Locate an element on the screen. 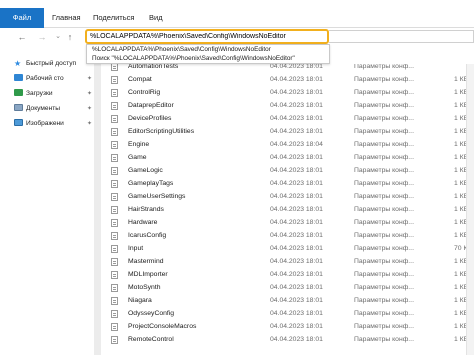 The image size is (474, 355). star-icon: ★ is located at coordinates (18, 63).